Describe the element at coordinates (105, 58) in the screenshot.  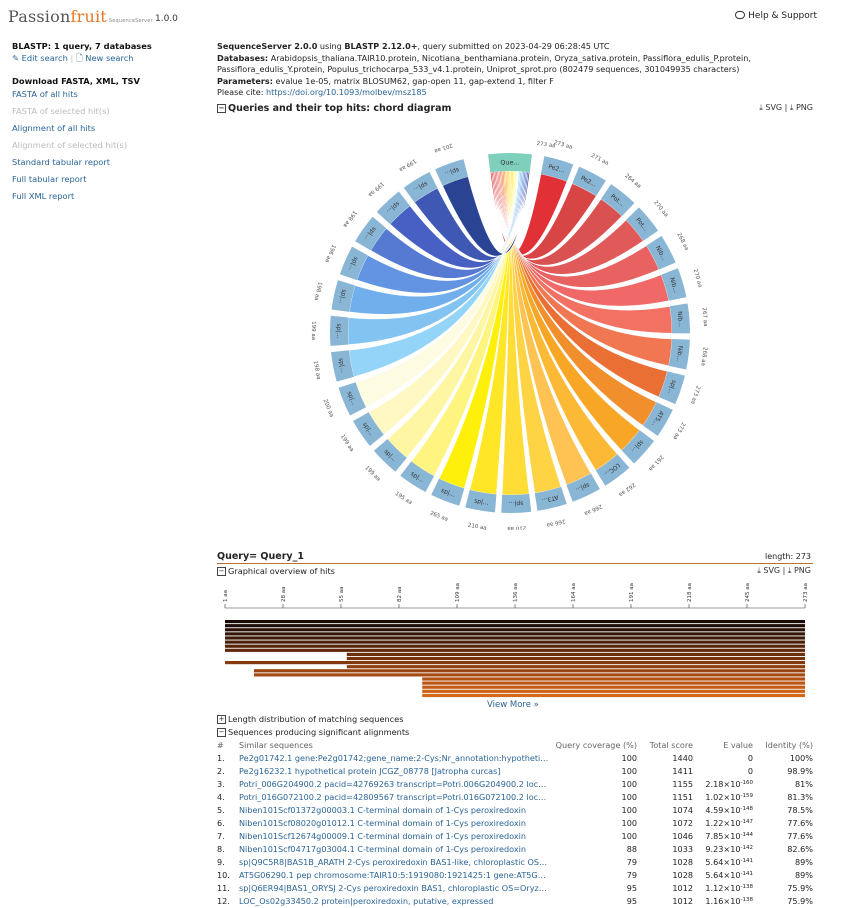
I see `new-search-link: 🗋 New search` at that location.